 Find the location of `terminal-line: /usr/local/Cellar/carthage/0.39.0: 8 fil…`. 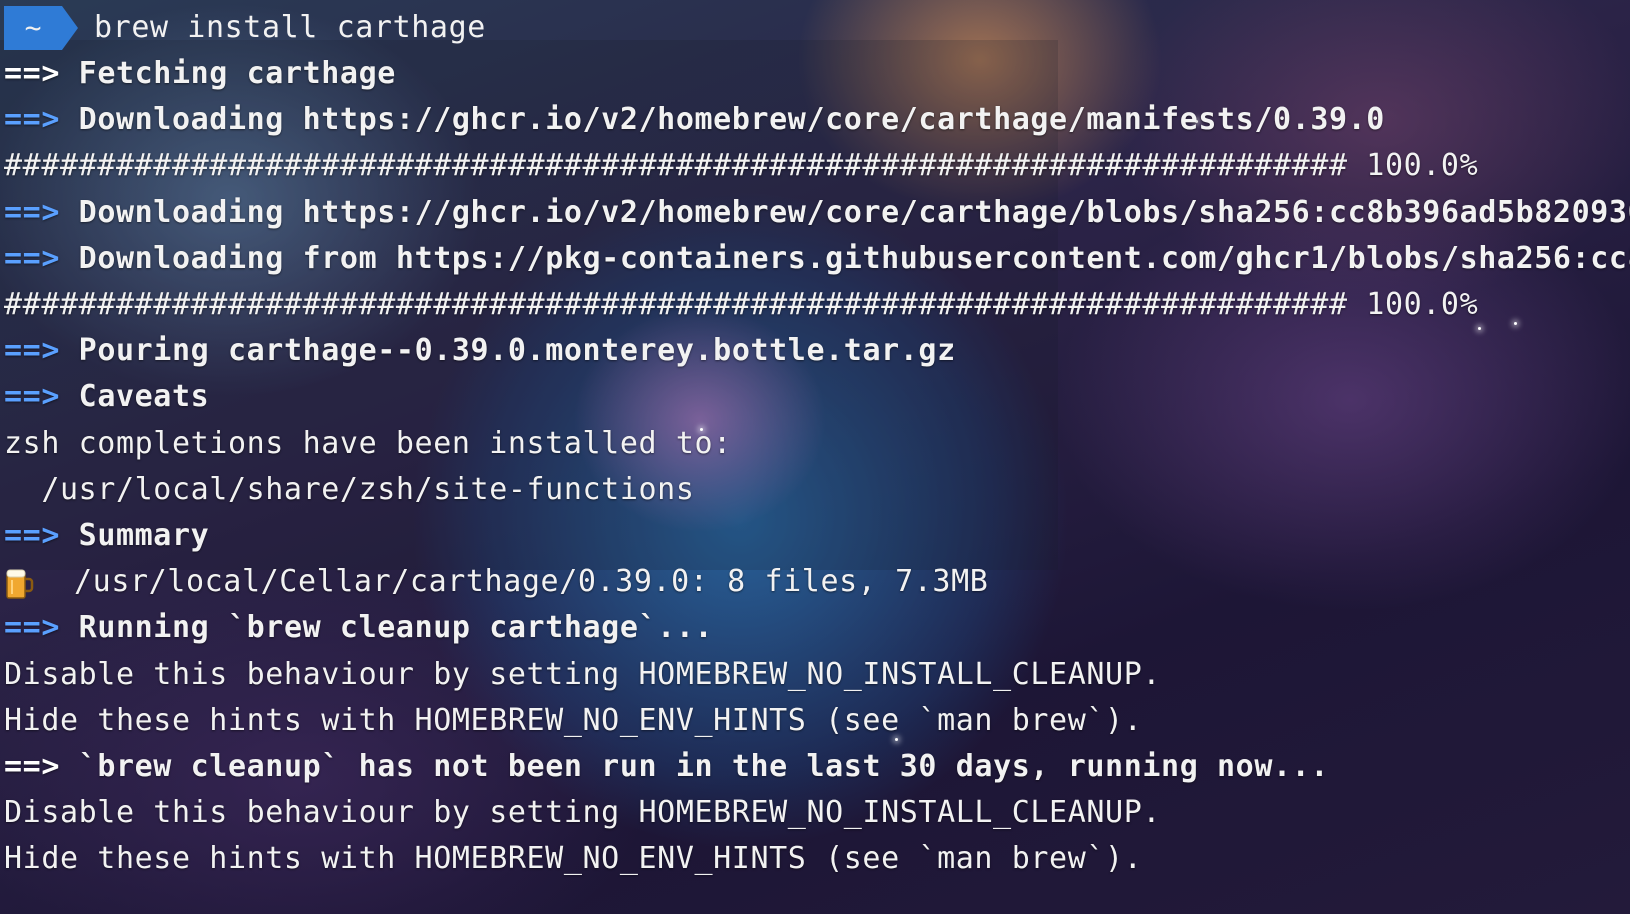

terminal-line: /usr/local/Cellar/carthage/0.39.0: 8 fil… is located at coordinates (496, 582).